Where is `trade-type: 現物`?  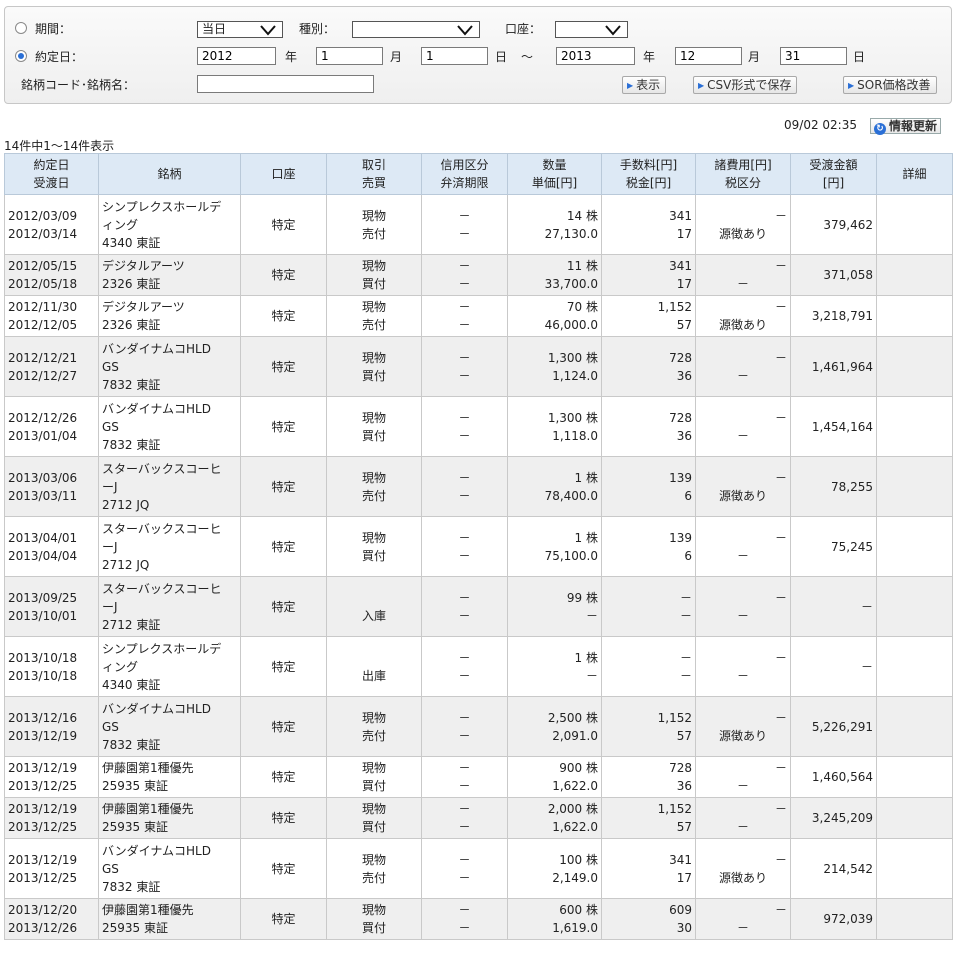
trade-type: 現物 is located at coordinates (373, 768).